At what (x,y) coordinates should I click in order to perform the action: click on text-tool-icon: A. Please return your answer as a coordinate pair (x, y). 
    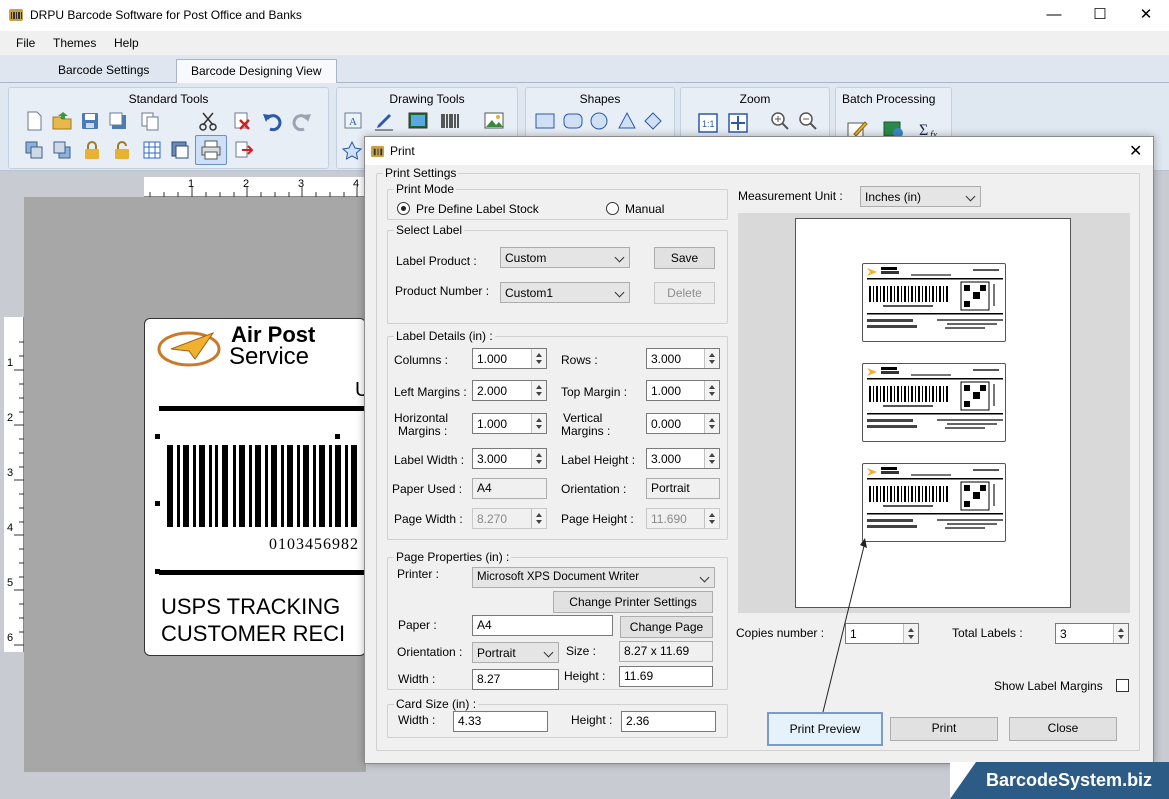
    Looking at the image, I should click on (354, 121).